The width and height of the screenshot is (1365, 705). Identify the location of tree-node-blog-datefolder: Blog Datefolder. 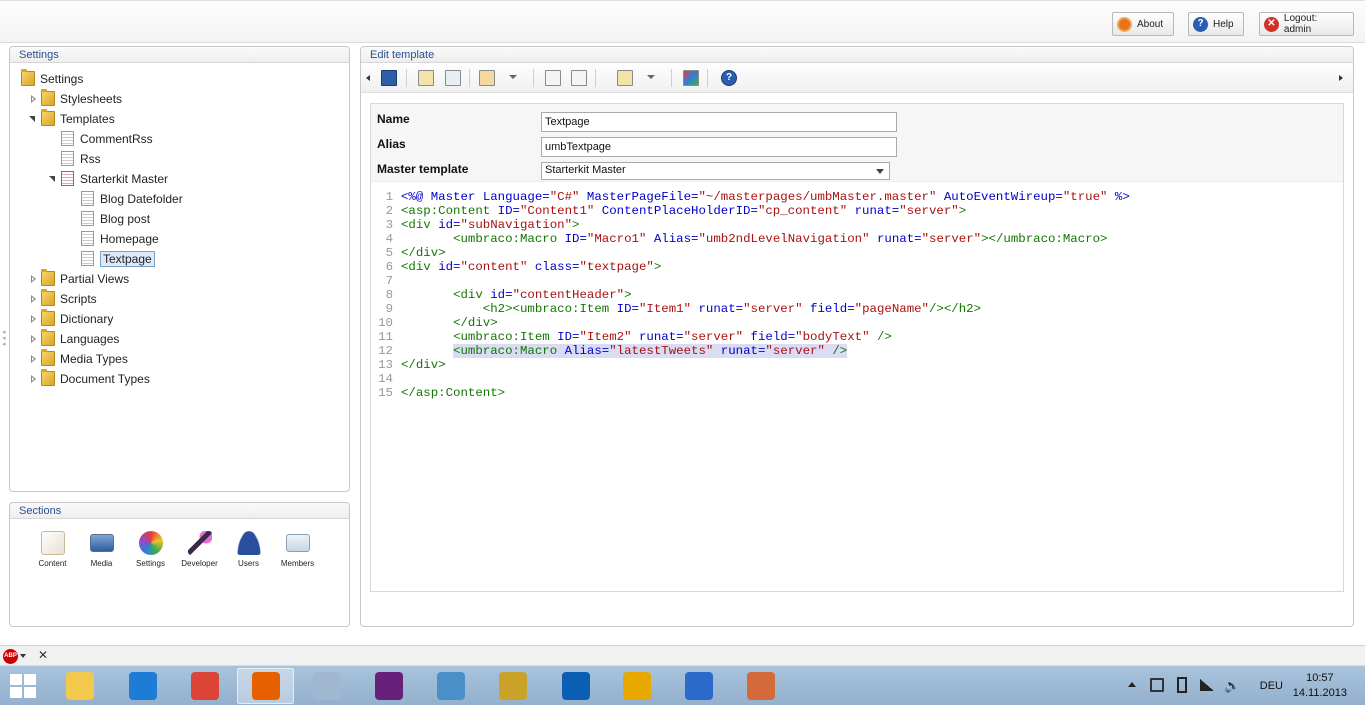
(132, 198).